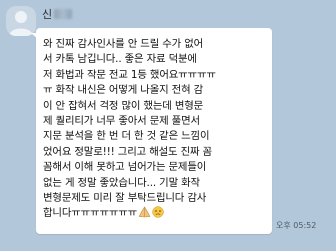 The height and width of the screenshot is (251, 336). Describe the element at coordinates (158, 214) in the screenshot. I see `worried-face-emoji` at that location.